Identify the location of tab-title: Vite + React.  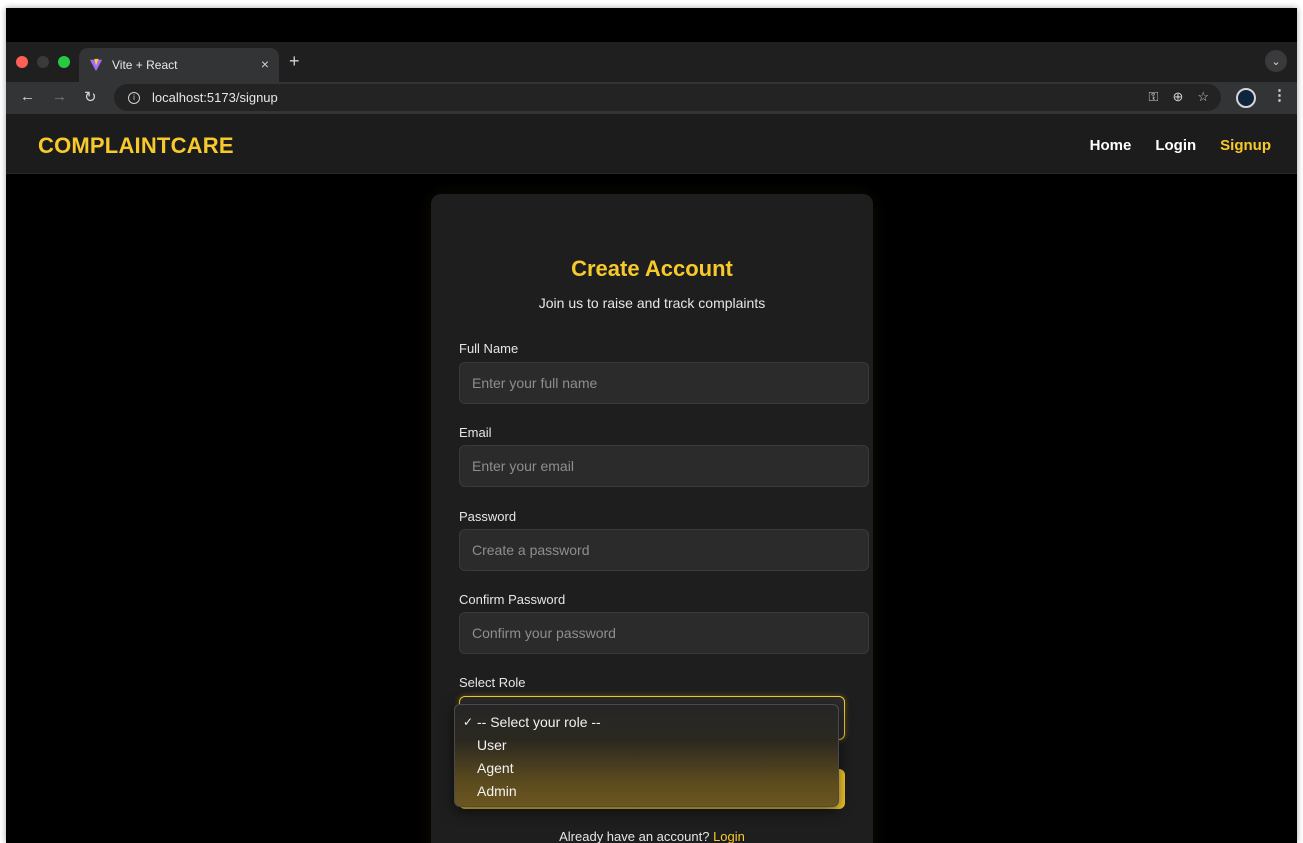
(145, 65).